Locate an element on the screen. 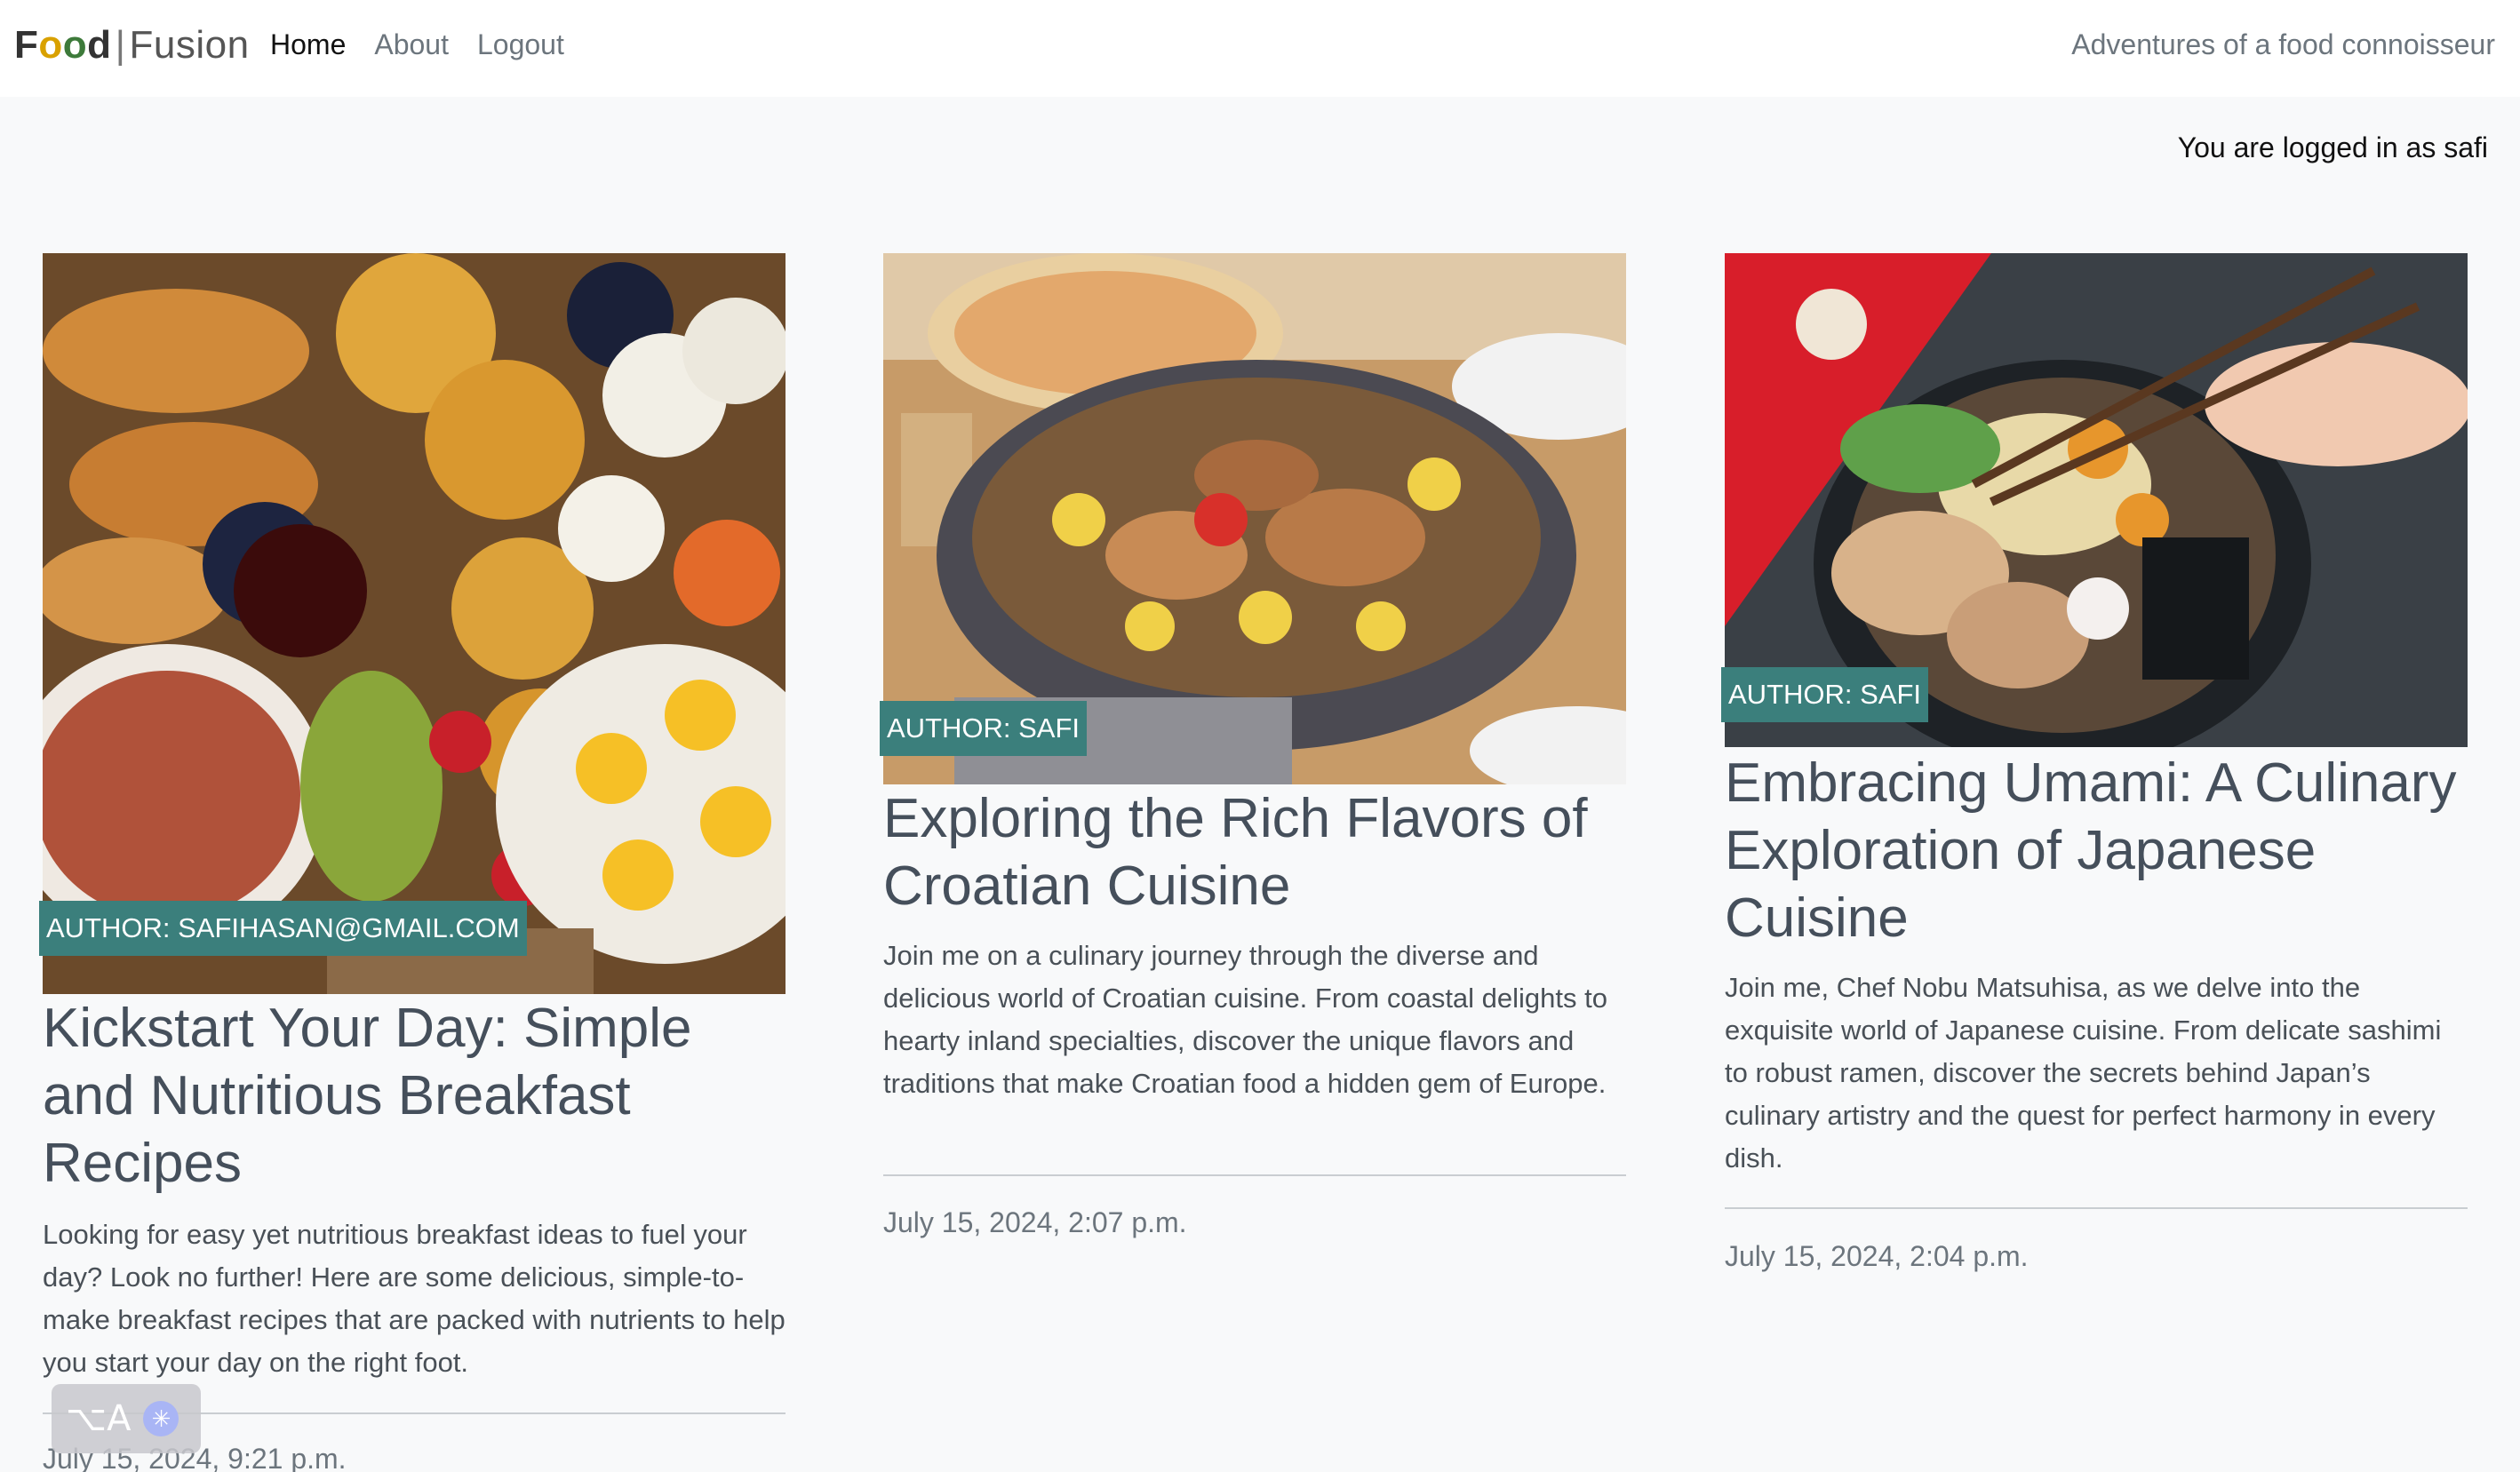 The width and height of the screenshot is (2520, 1472). nav-links: Home About Logout is located at coordinates (417, 44).